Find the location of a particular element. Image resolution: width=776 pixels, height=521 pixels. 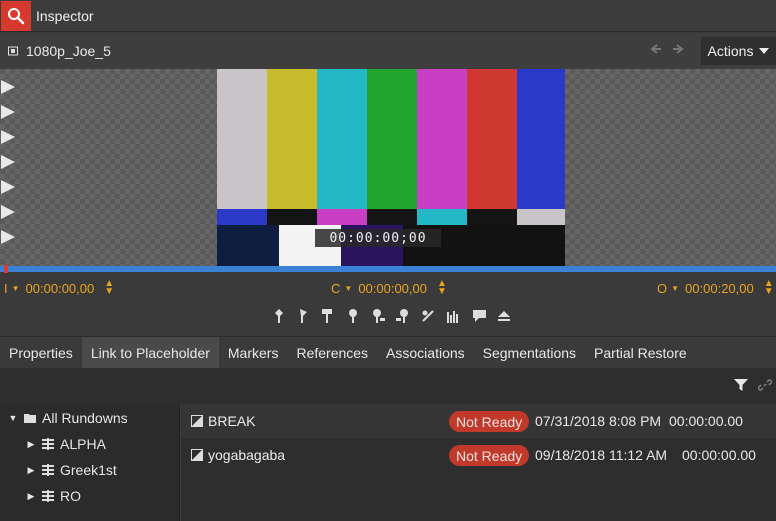

tab-link-to-placeholder: Link to Placeholder is located at coordinates (150, 353).